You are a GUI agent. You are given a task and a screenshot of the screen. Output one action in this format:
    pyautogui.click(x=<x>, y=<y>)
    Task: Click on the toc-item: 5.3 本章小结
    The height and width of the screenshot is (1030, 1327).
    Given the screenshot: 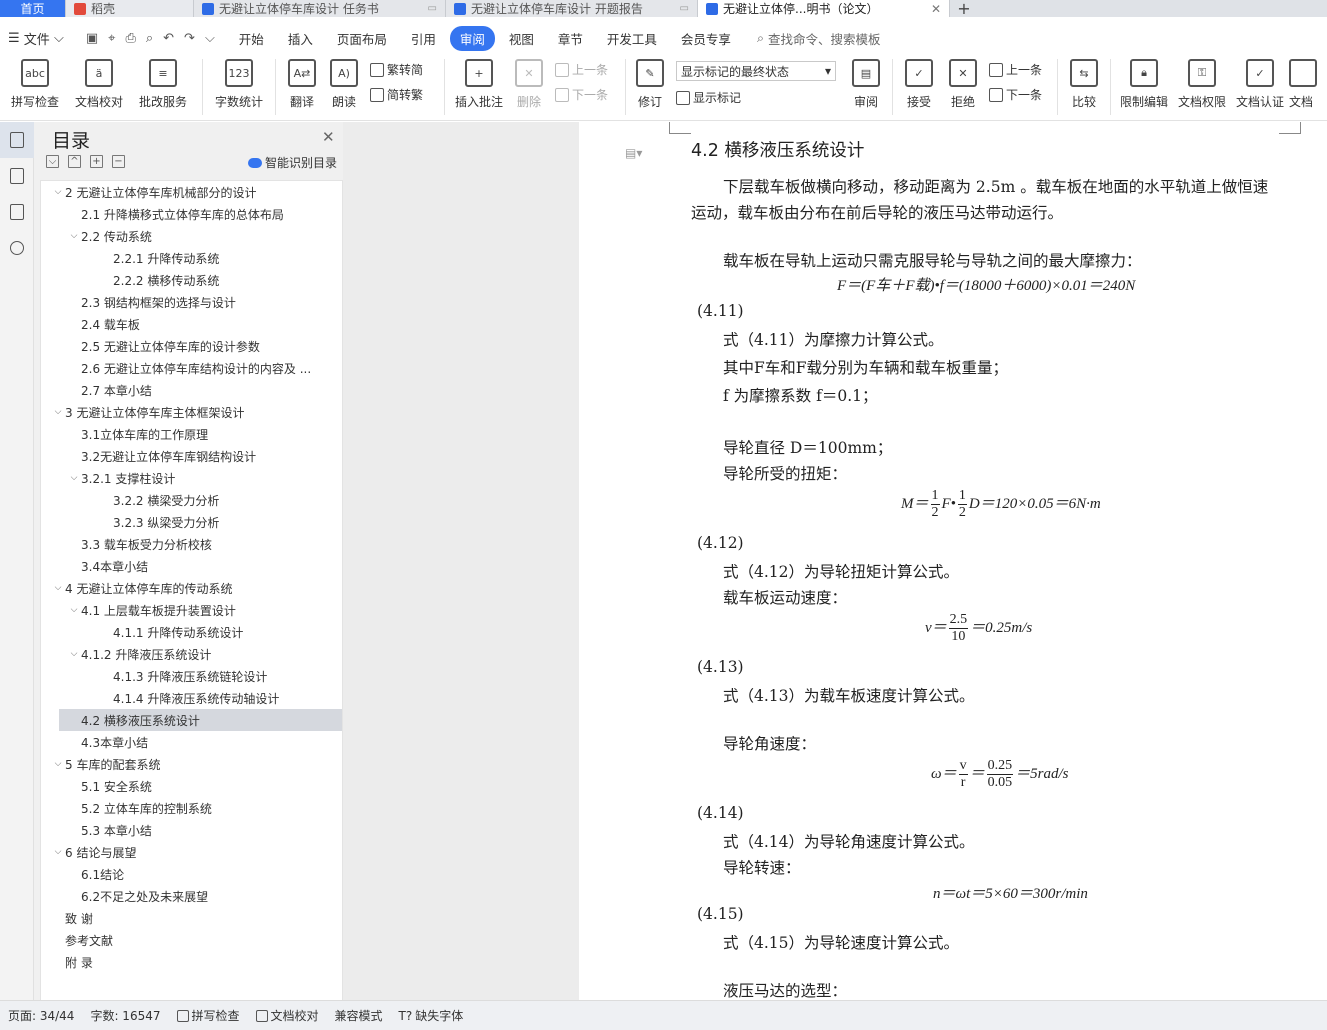 What is the action you would take?
    pyautogui.click(x=191, y=830)
    